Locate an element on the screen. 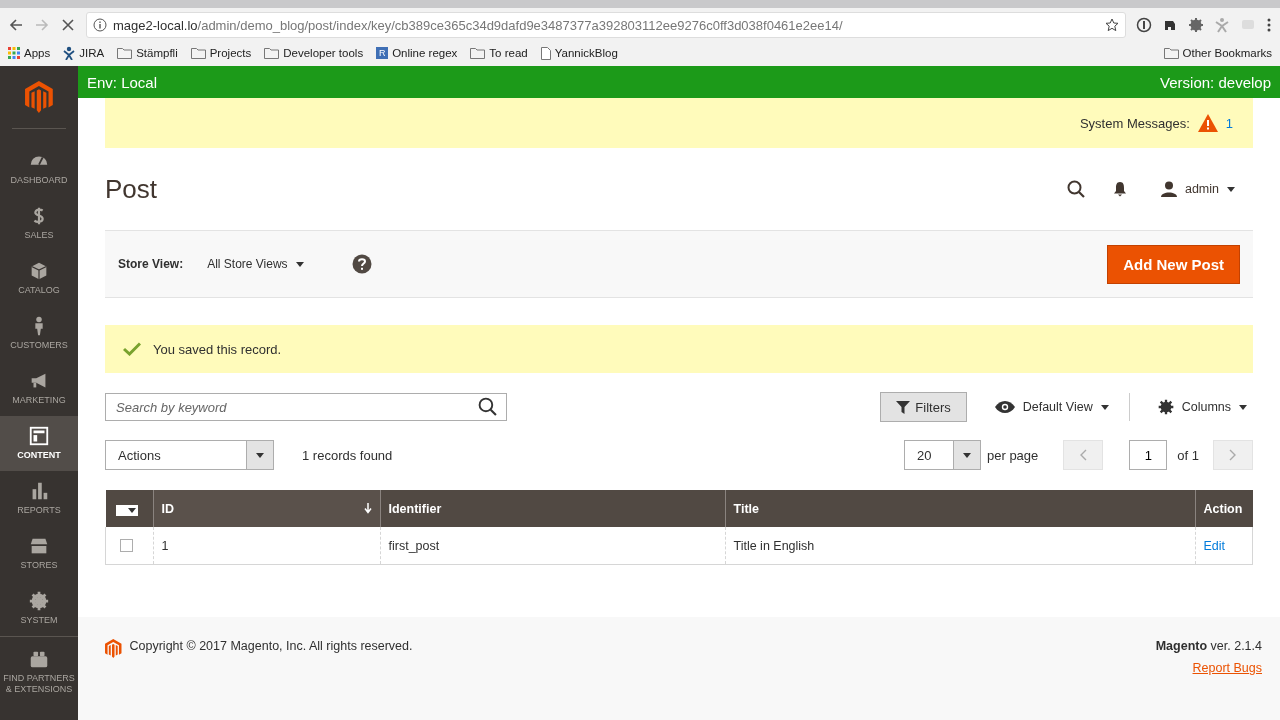 This screenshot has height=720, width=1280. filters-button: Filters is located at coordinates (923, 407).